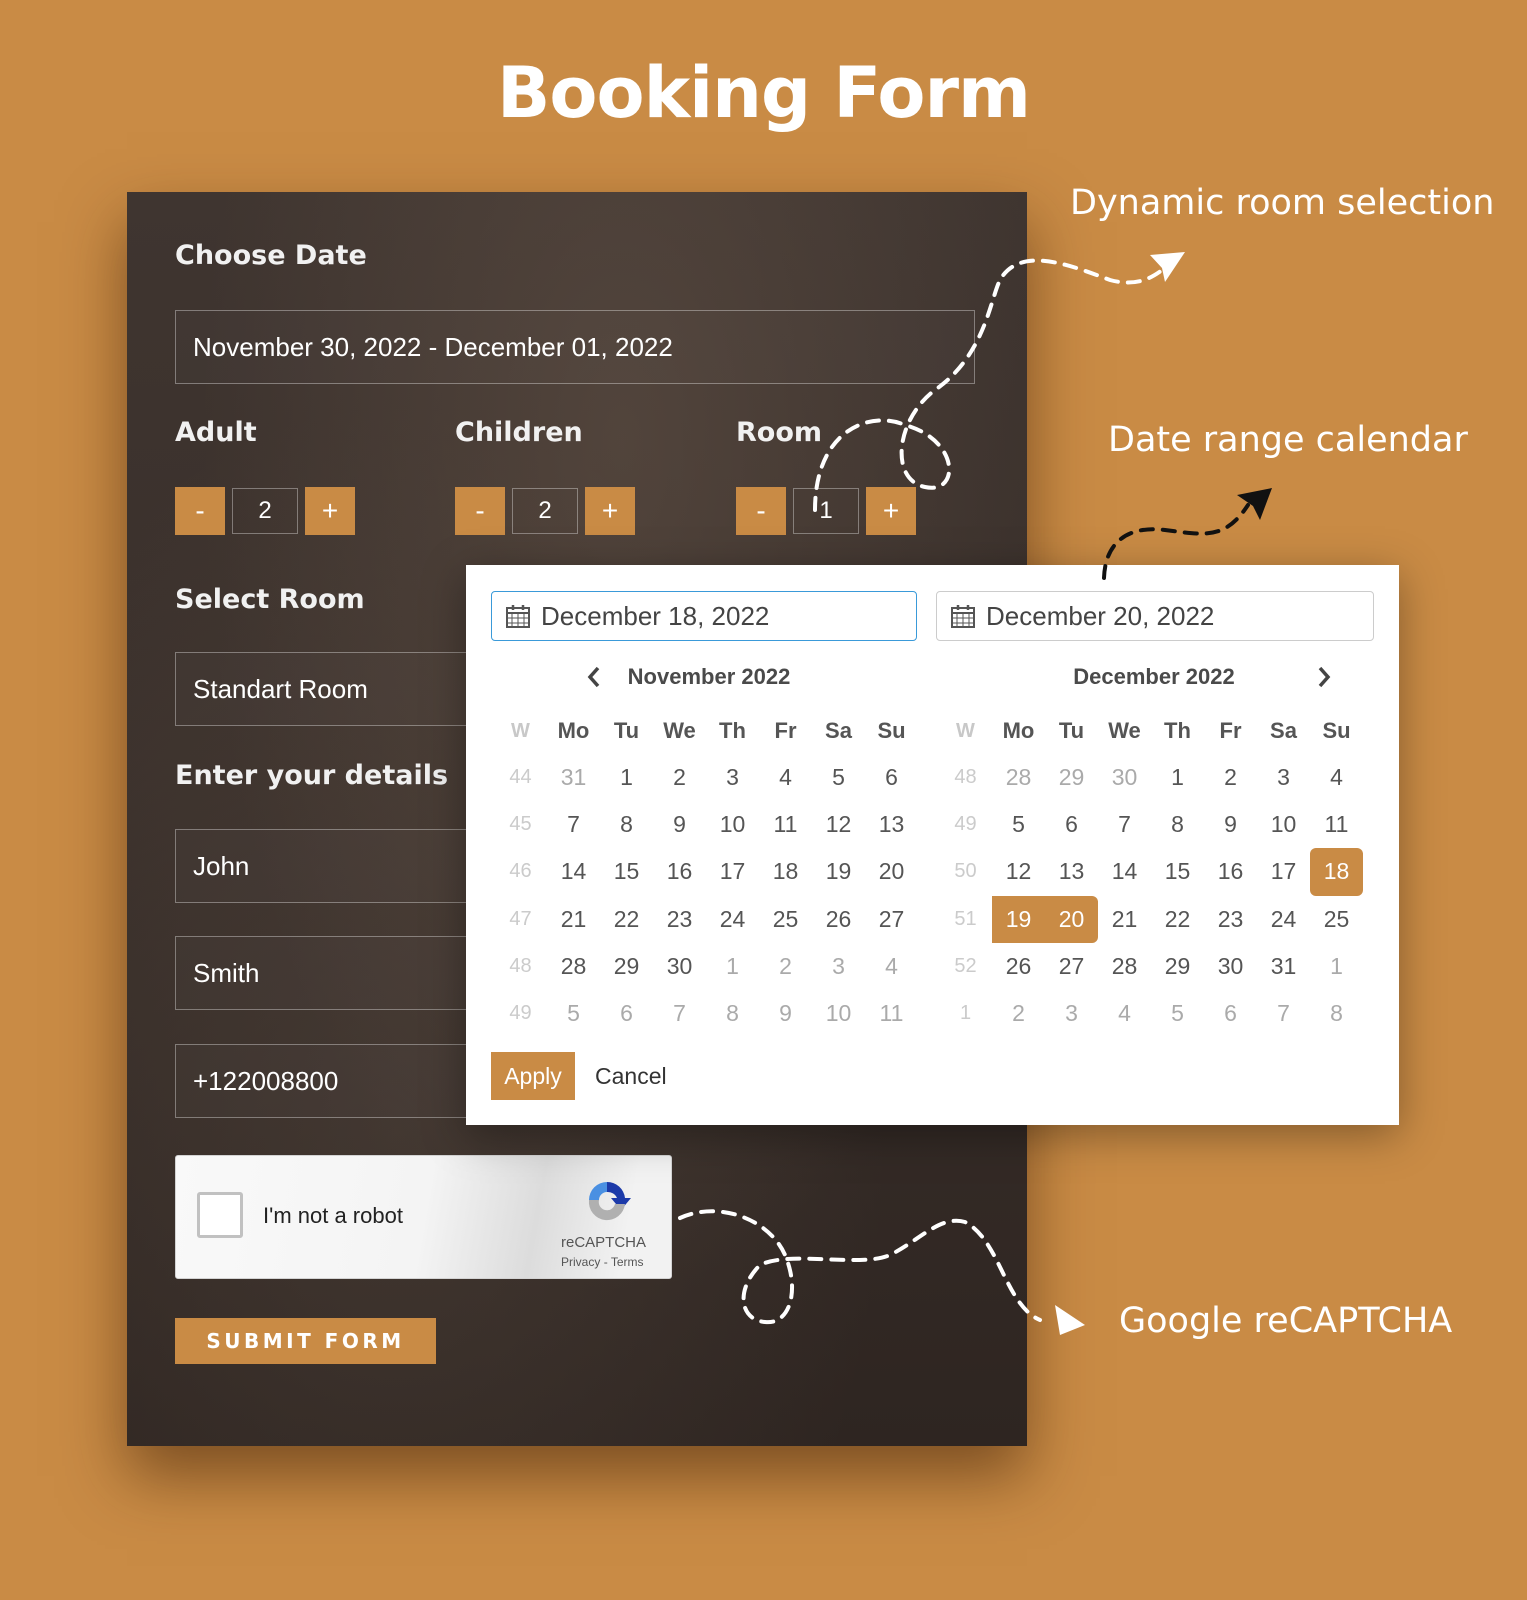  I want to click on cancel-button: Cancel, so click(631, 1076).